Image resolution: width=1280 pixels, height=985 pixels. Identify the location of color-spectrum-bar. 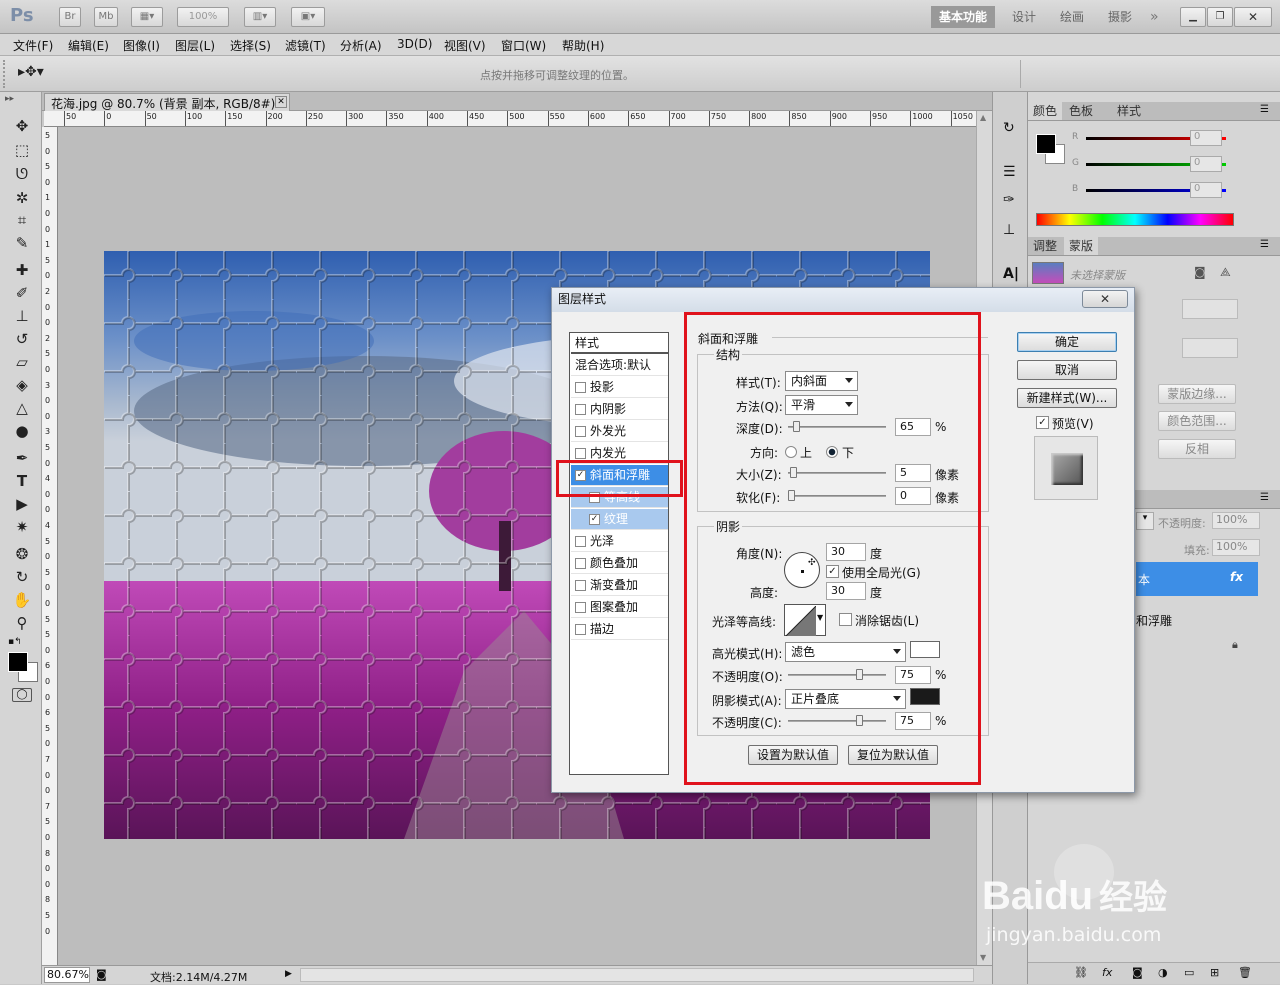
(1135, 219).